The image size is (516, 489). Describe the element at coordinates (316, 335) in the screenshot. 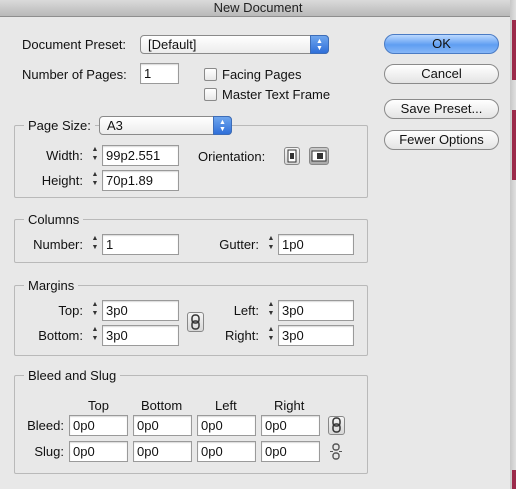

I see `margin-right-field: 3p0` at that location.